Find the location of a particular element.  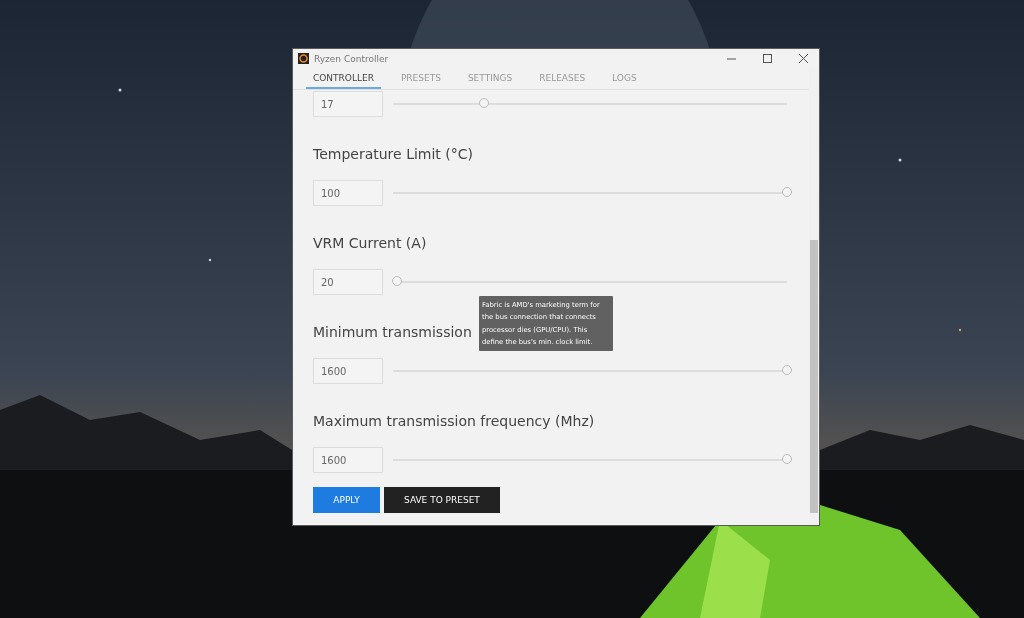

setting-label: Temperature Limit (°C) is located at coordinates (393, 154).